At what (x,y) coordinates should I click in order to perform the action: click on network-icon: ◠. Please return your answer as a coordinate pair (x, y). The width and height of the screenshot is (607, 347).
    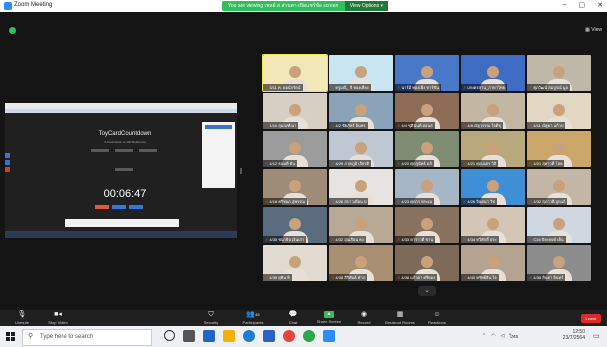
    Looking at the image, I should click on (493, 337).